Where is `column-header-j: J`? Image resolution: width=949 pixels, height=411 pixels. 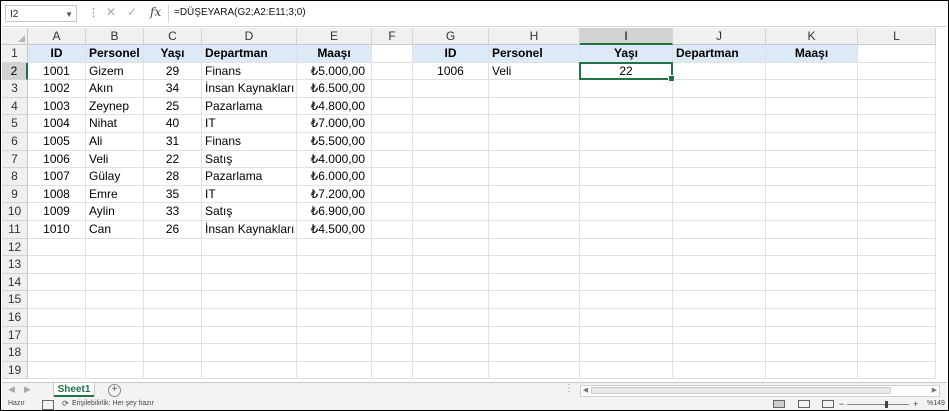
column-header-j: J is located at coordinates (719, 36).